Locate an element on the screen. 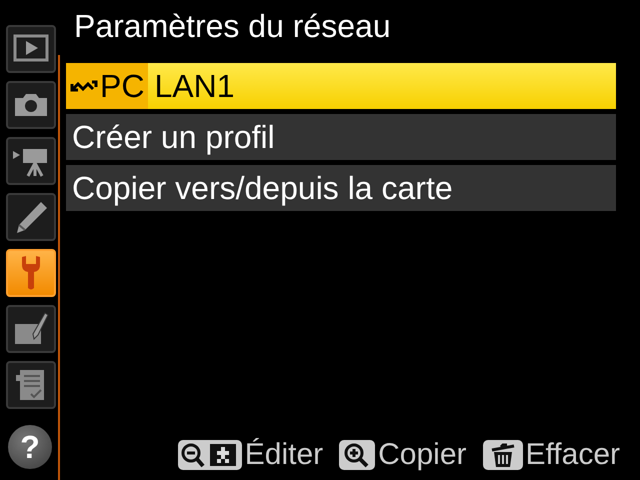 The image size is (640, 480). menu-item-label: LAN1 is located at coordinates (193, 86).